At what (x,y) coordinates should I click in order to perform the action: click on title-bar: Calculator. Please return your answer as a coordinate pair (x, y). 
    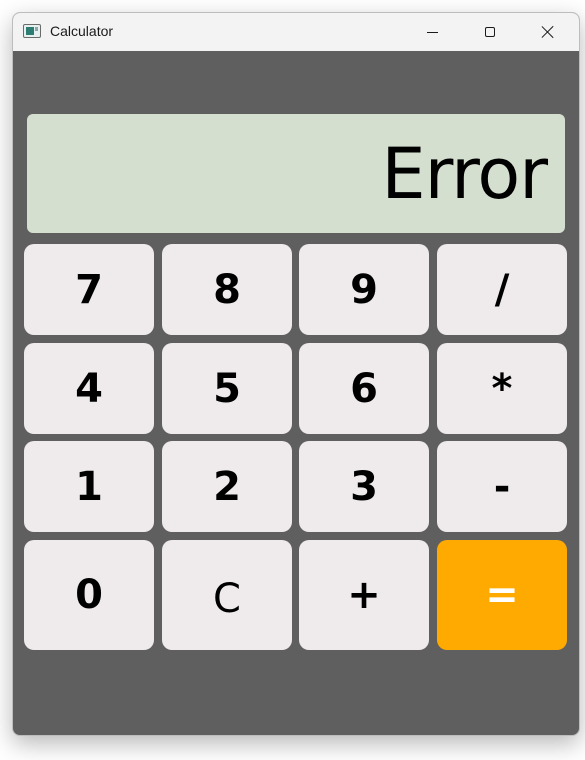
    Looking at the image, I should click on (296, 32).